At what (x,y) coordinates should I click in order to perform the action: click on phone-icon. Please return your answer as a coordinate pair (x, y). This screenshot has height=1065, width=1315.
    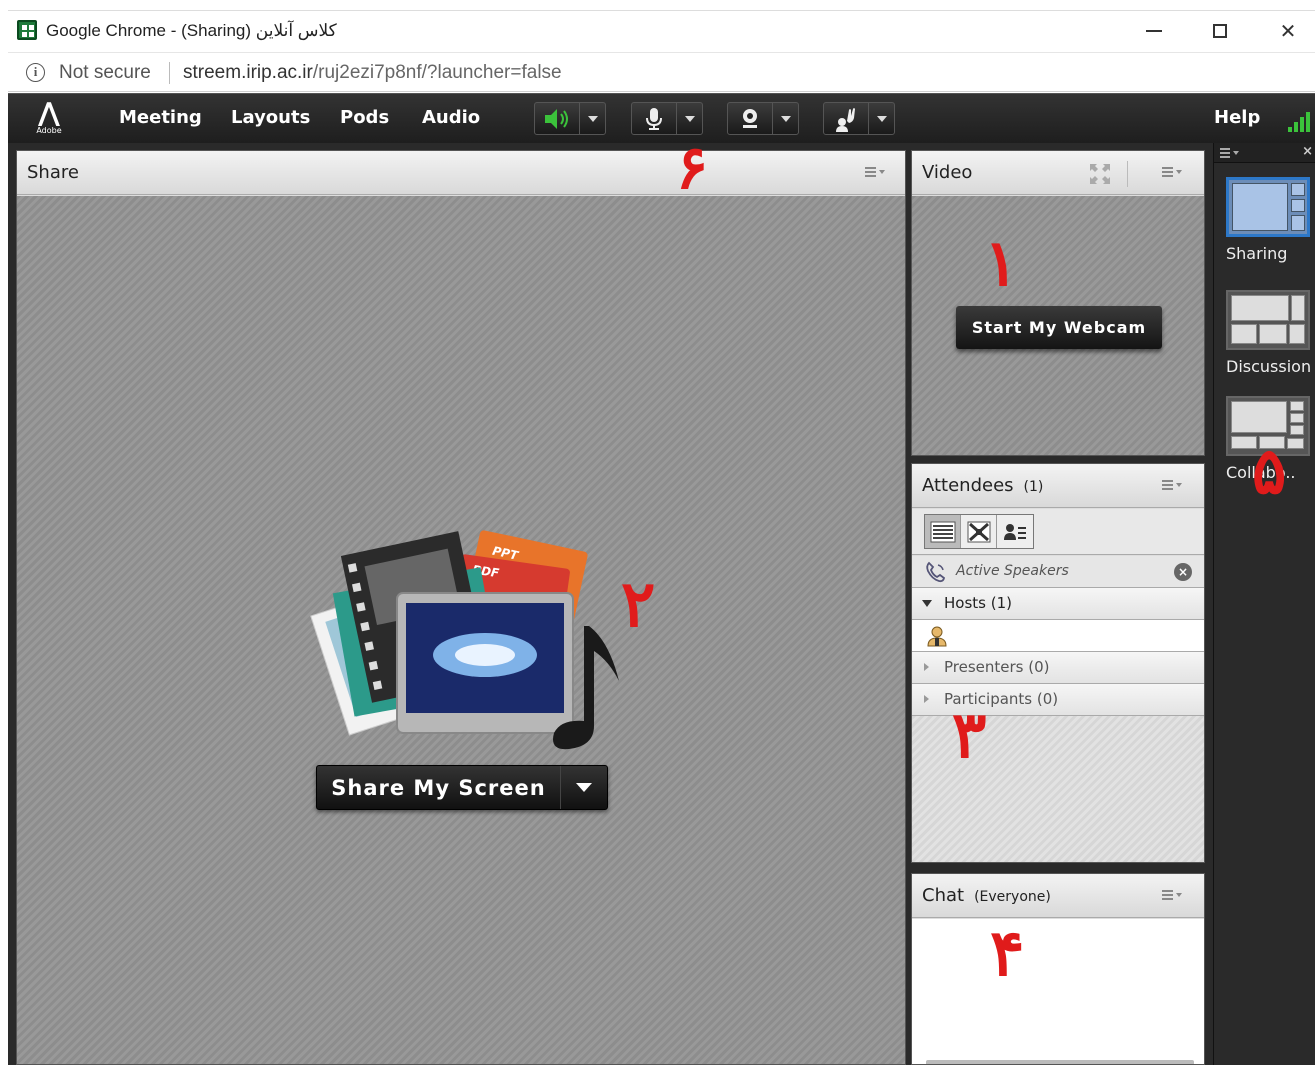
    Looking at the image, I should click on (936, 572).